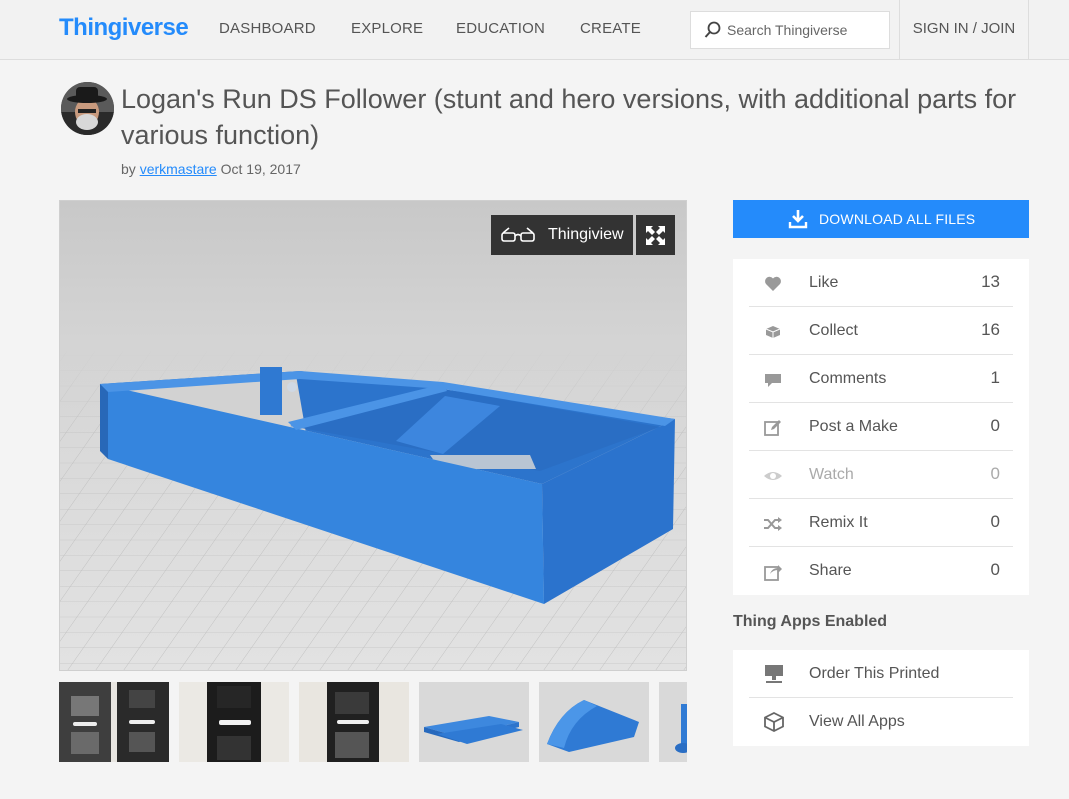 The image size is (1069, 799). I want to click on comments-label: Comments, so click(848, 378).